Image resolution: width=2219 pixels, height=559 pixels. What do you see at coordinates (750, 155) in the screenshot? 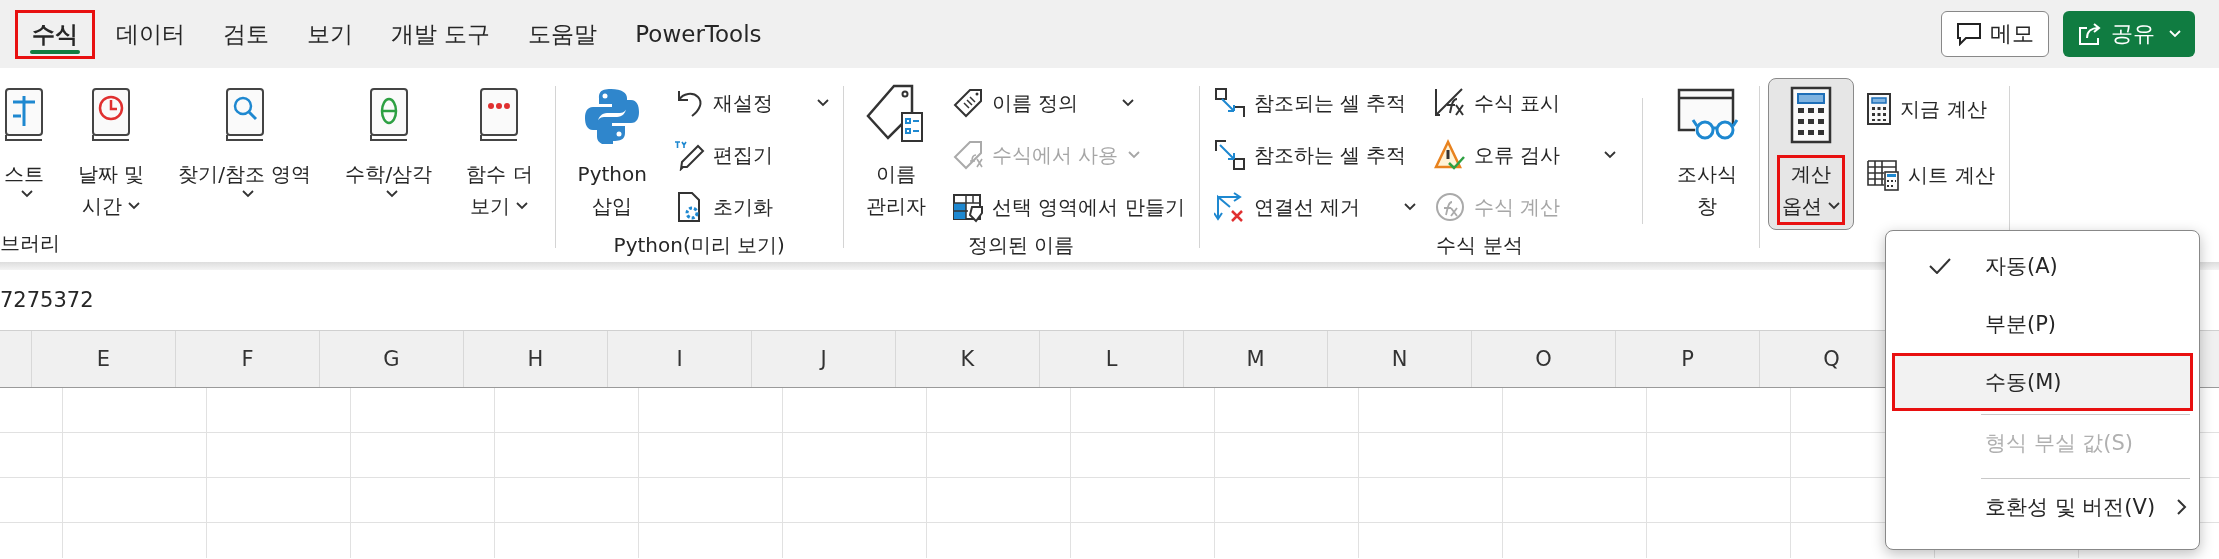
I see `ribbon-button: 편집기` at bounding box center [750, 155].